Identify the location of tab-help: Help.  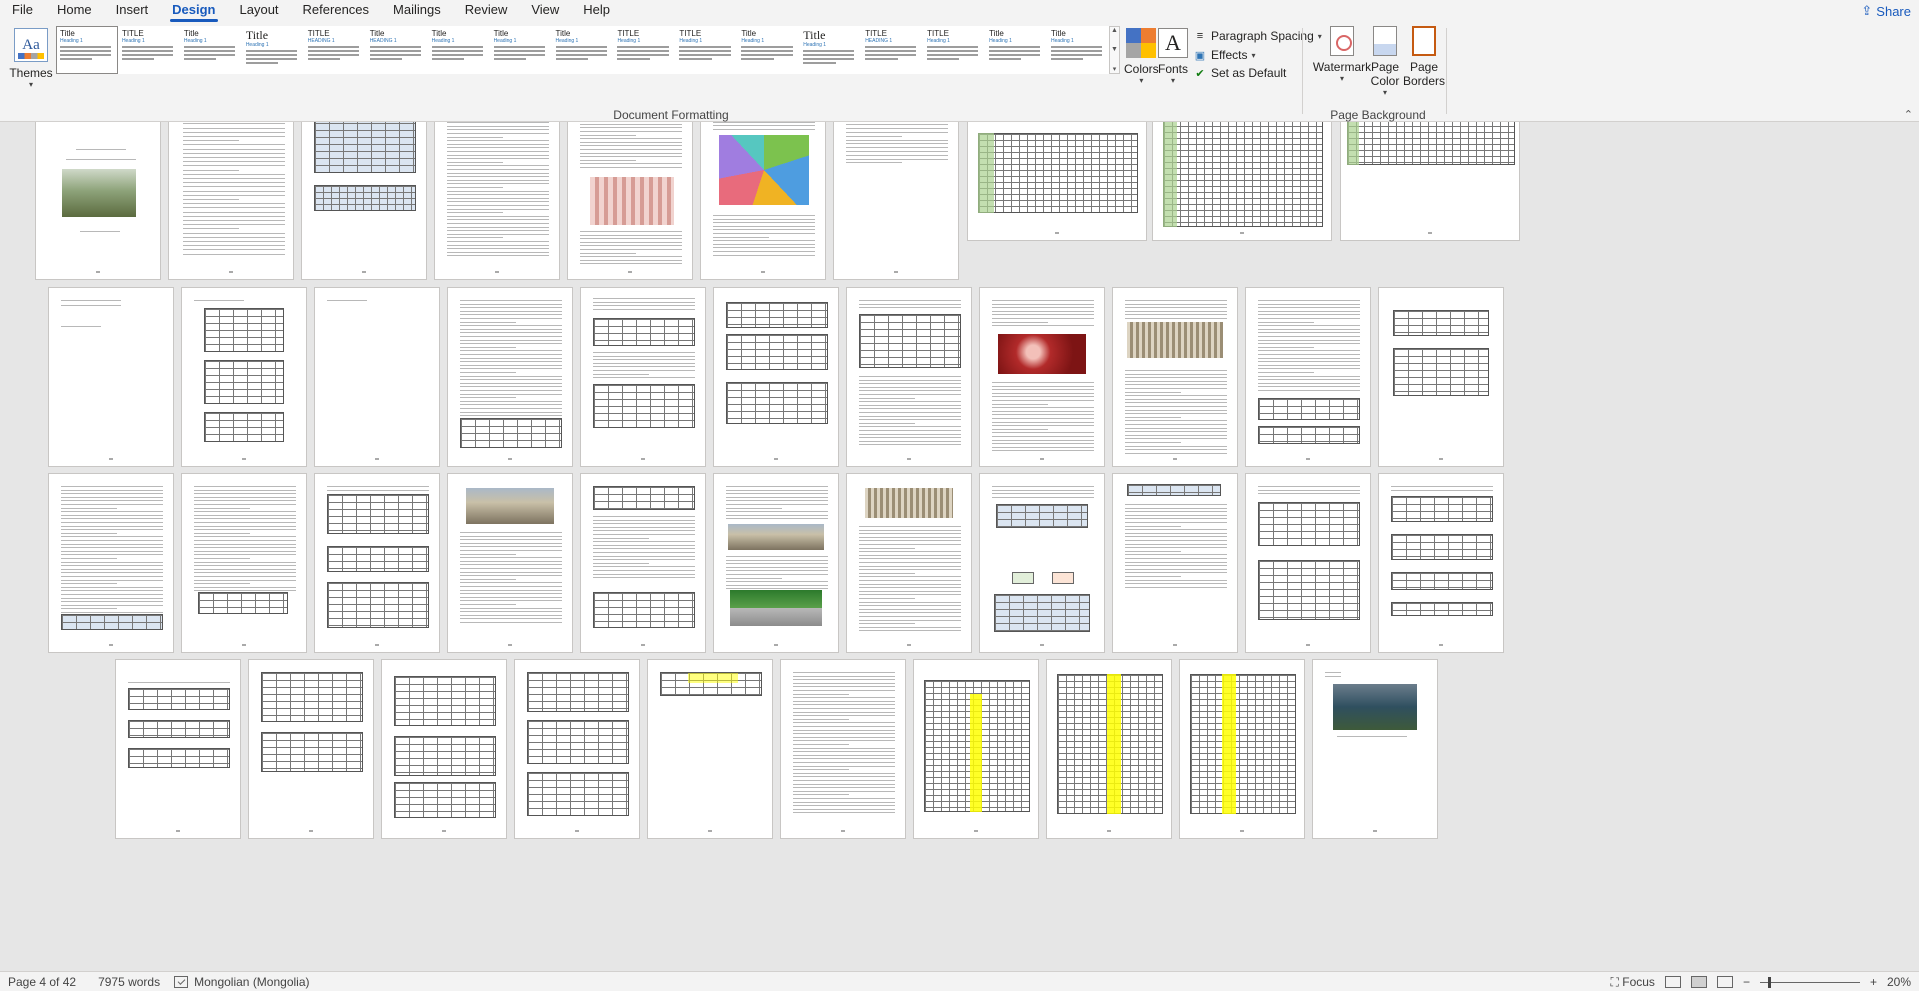
(596, 11).